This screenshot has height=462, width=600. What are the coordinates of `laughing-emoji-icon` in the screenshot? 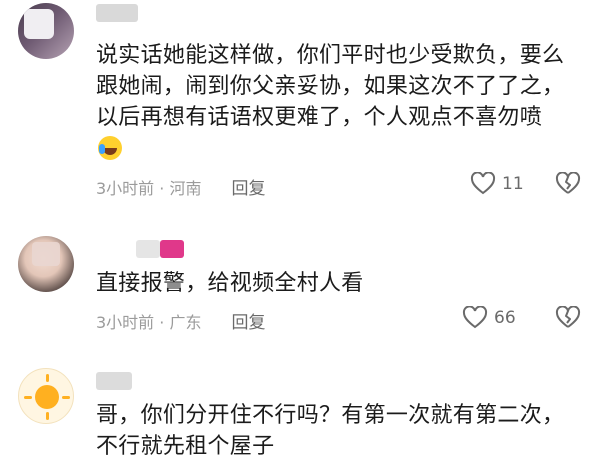 It's located at (110, 148).